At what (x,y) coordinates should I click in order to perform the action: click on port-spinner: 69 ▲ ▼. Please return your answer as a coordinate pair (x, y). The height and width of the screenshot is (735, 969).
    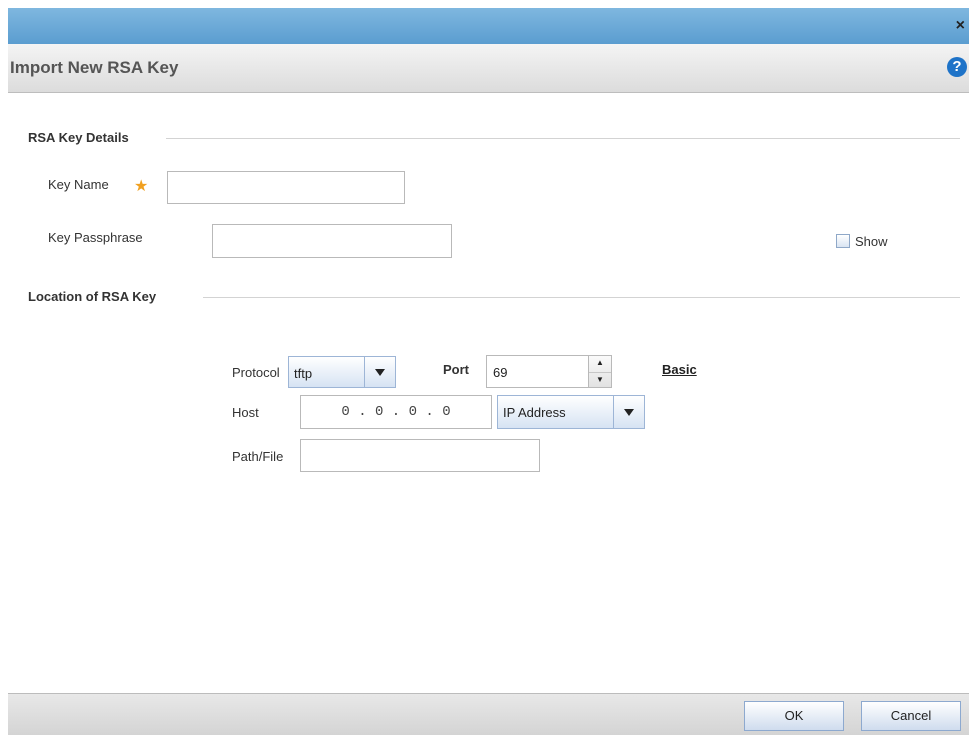
    Looking at the image, I should click on (549, 371).